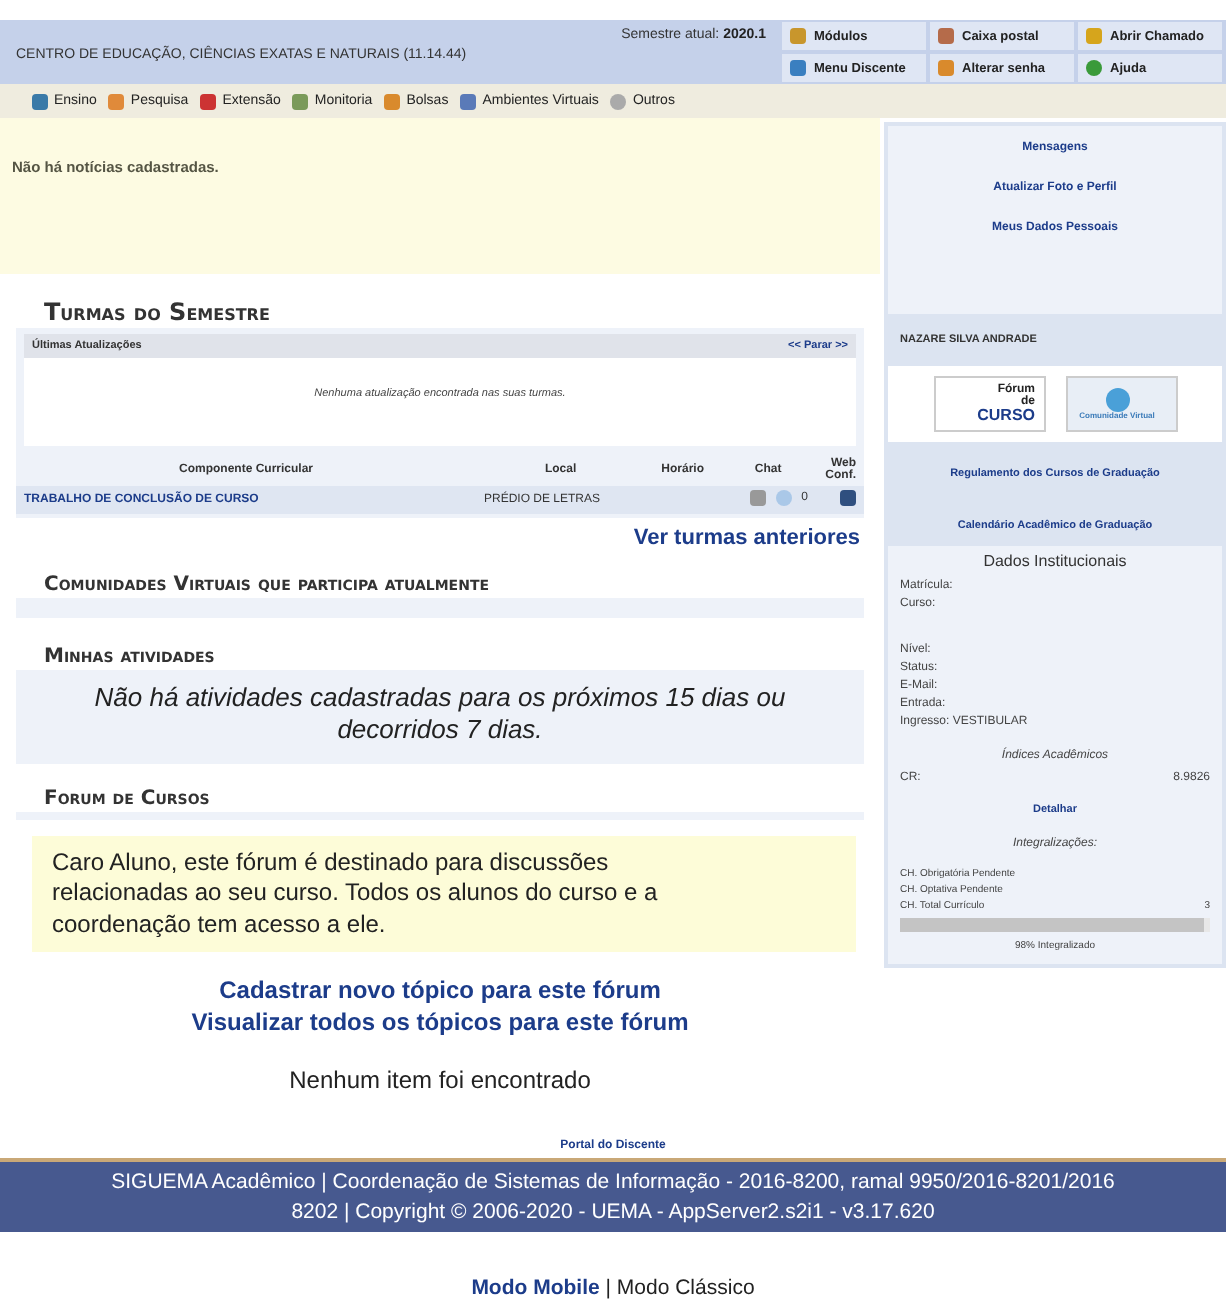  What do you see at coordinates (440, 1079) in the screenshot?
I see `forum-empty-text: Nenhum item foi encontrado` at bounding box center [440, 1079].